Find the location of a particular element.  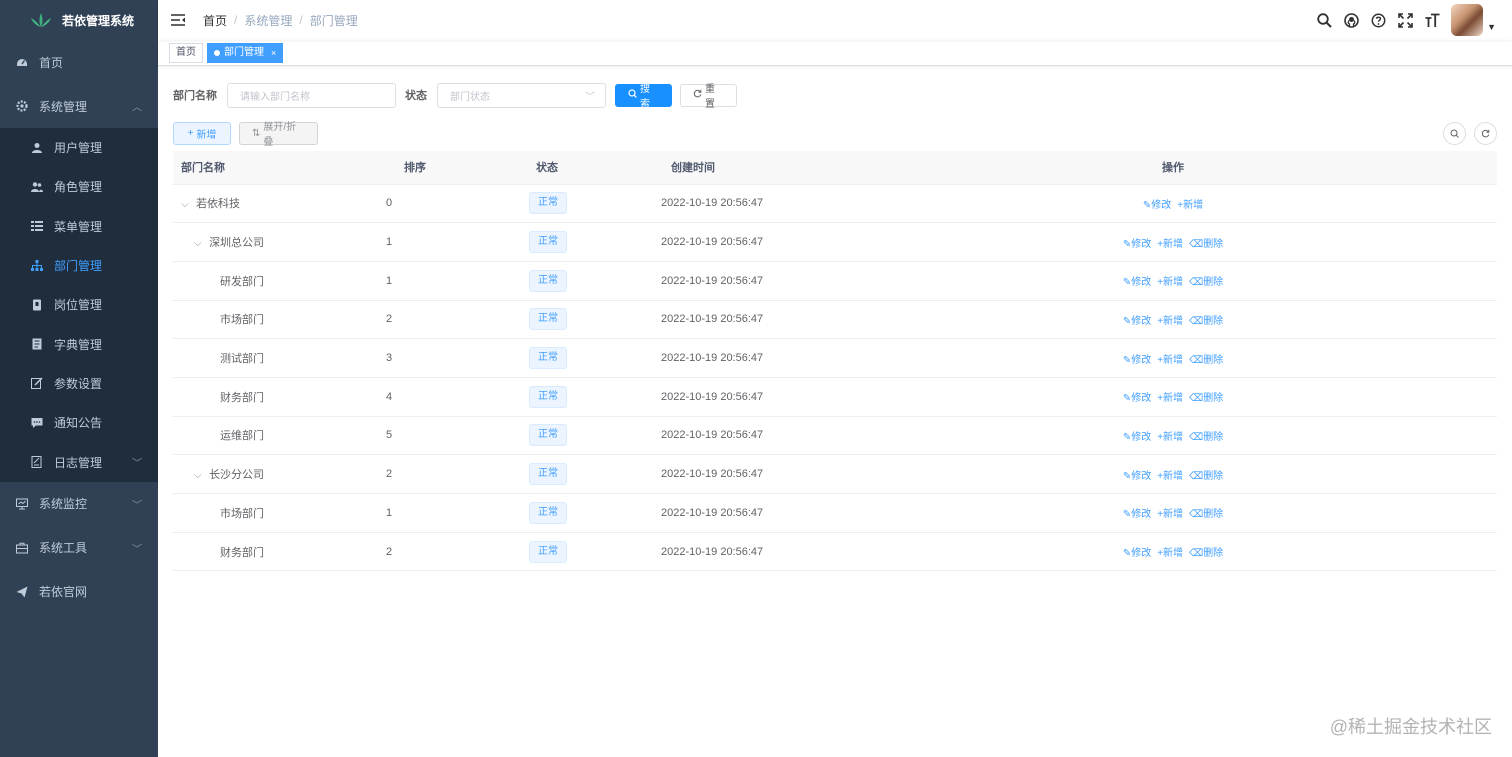

sidebar-item-website: 若依官网 is located at coordinates (79, 592).